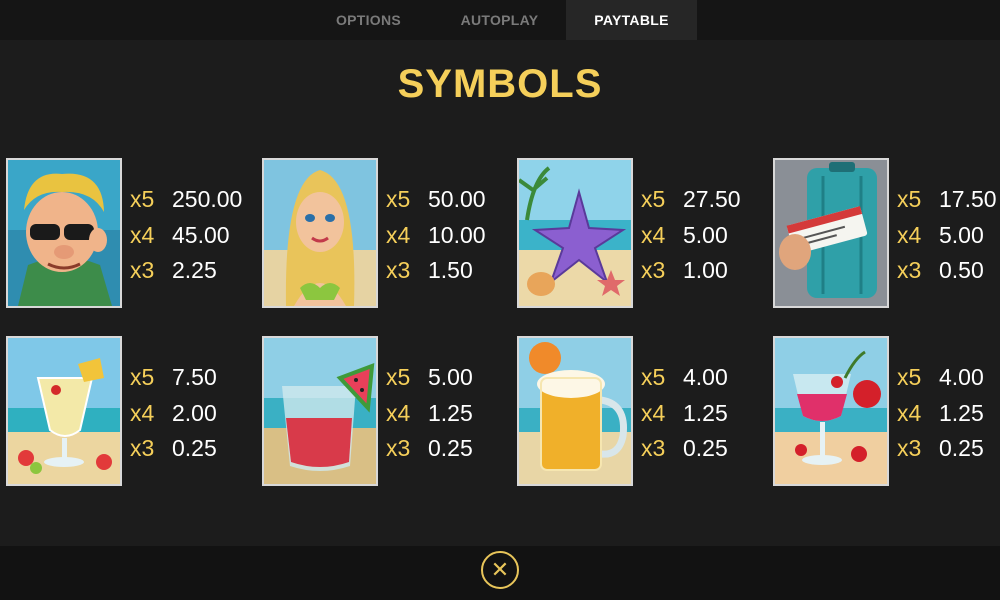  Describe the element at coordinates (194, 377) in the screenshot. I see `payout-value: 7.50` at that location.